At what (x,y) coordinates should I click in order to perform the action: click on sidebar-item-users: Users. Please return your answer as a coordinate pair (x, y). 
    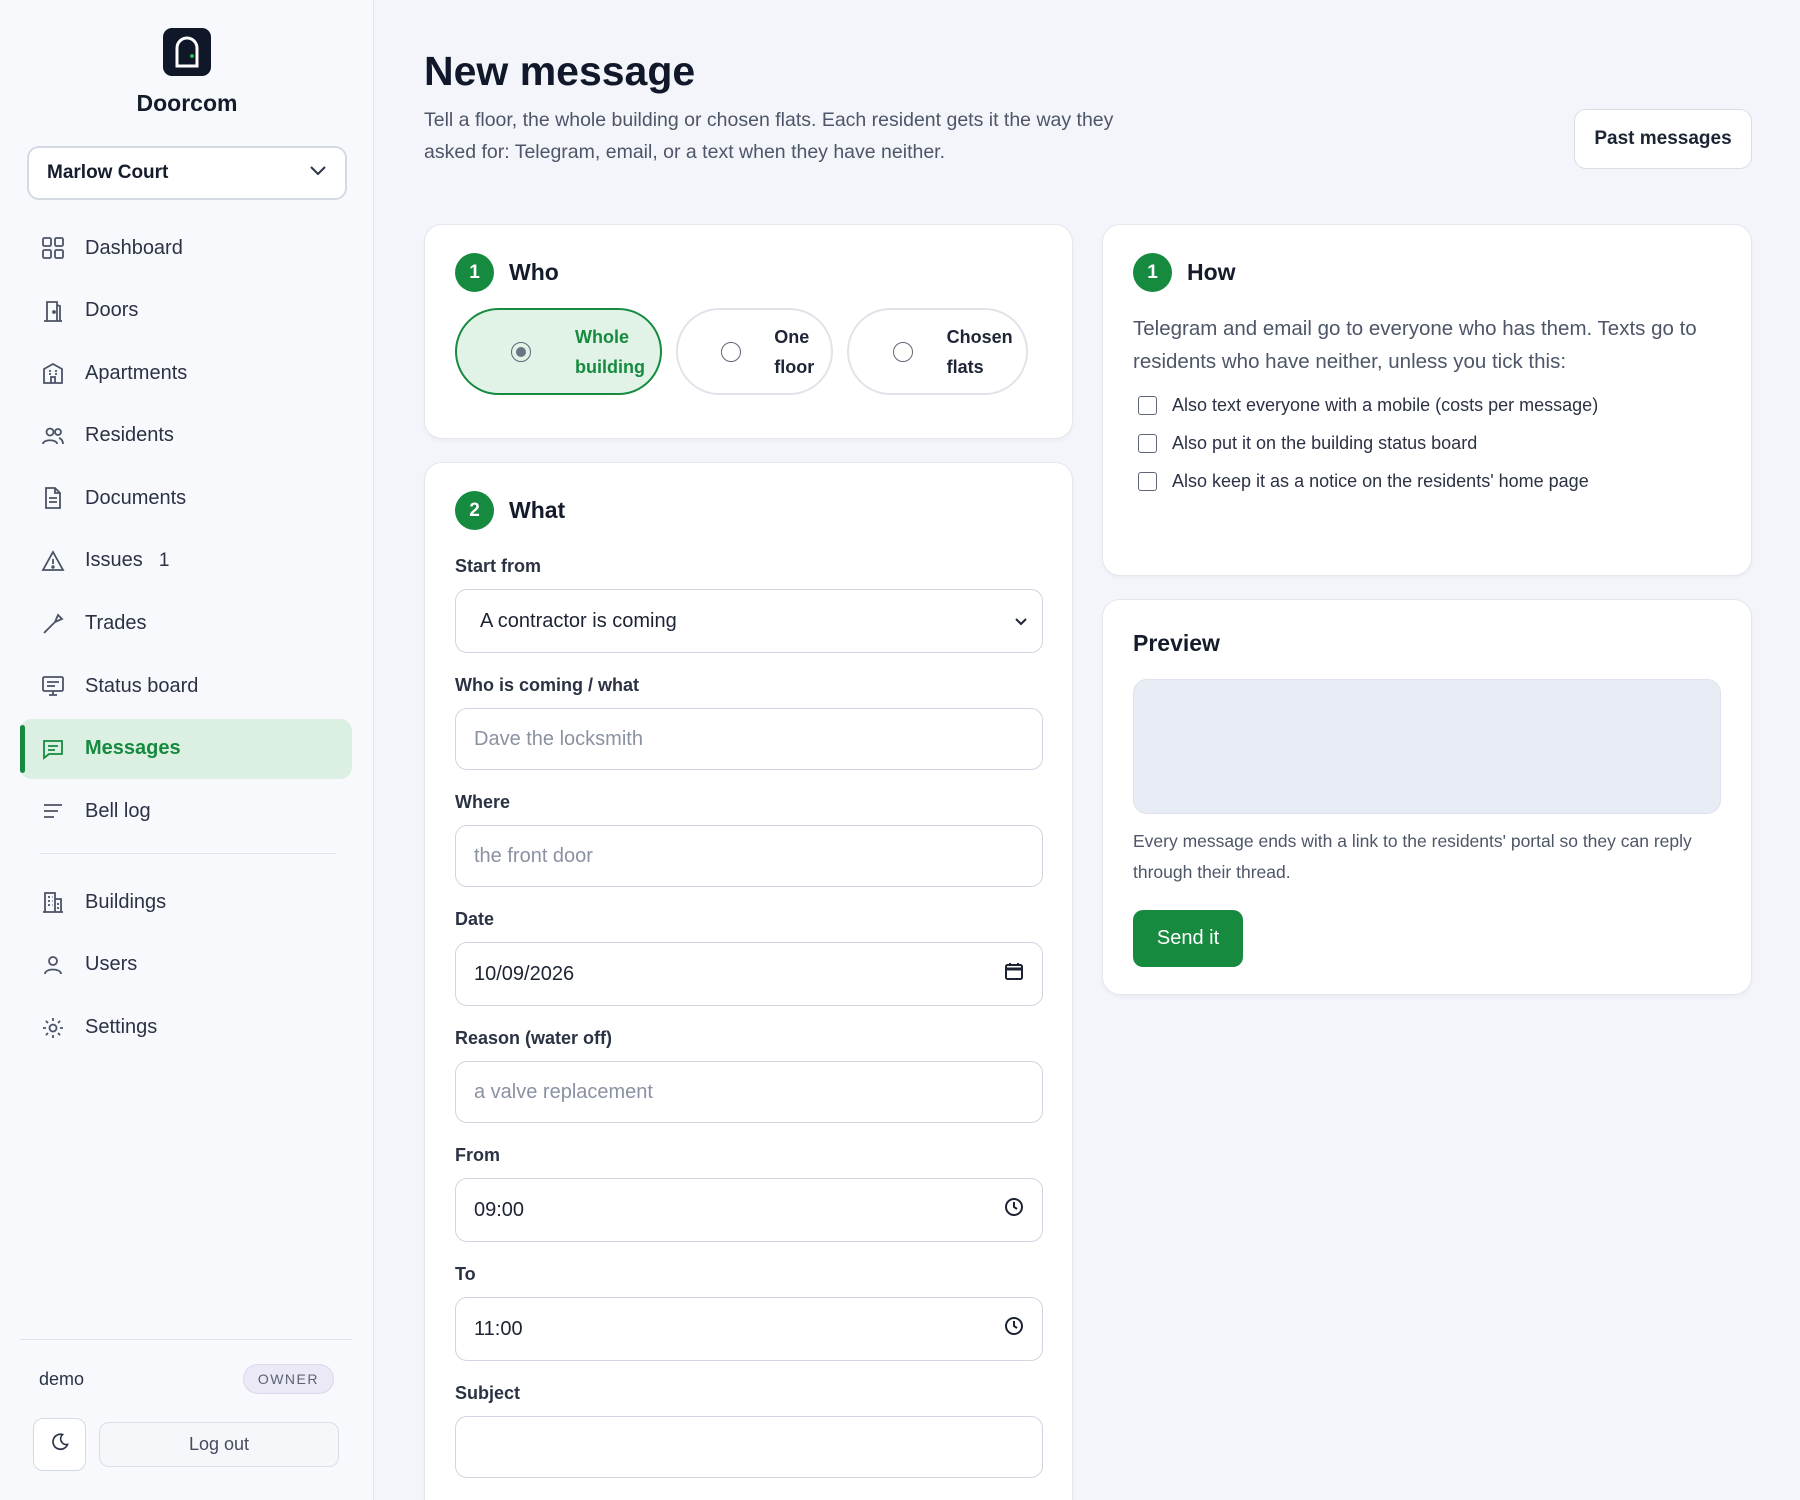
    Looking at the image, I should click on (186, 965).